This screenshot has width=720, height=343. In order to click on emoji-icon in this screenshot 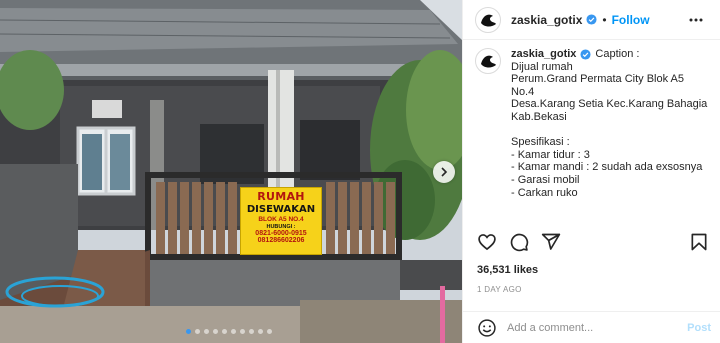, I will do `click(487, 328)`.